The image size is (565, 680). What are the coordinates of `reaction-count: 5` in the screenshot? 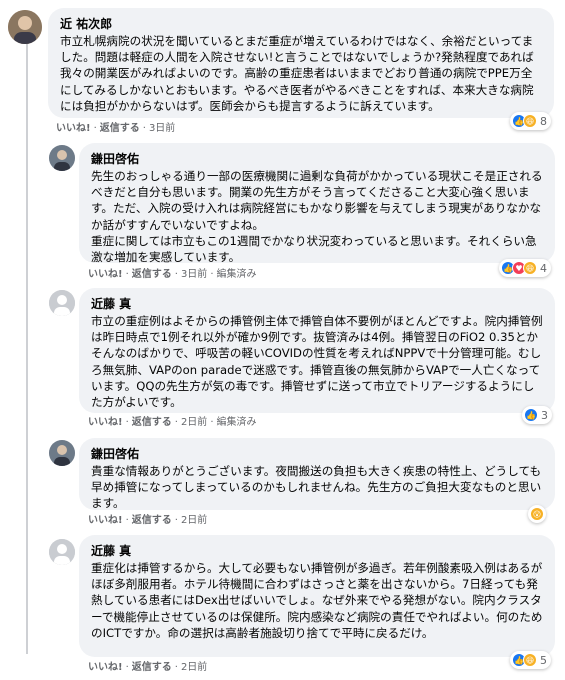 It's located at (543, 660).